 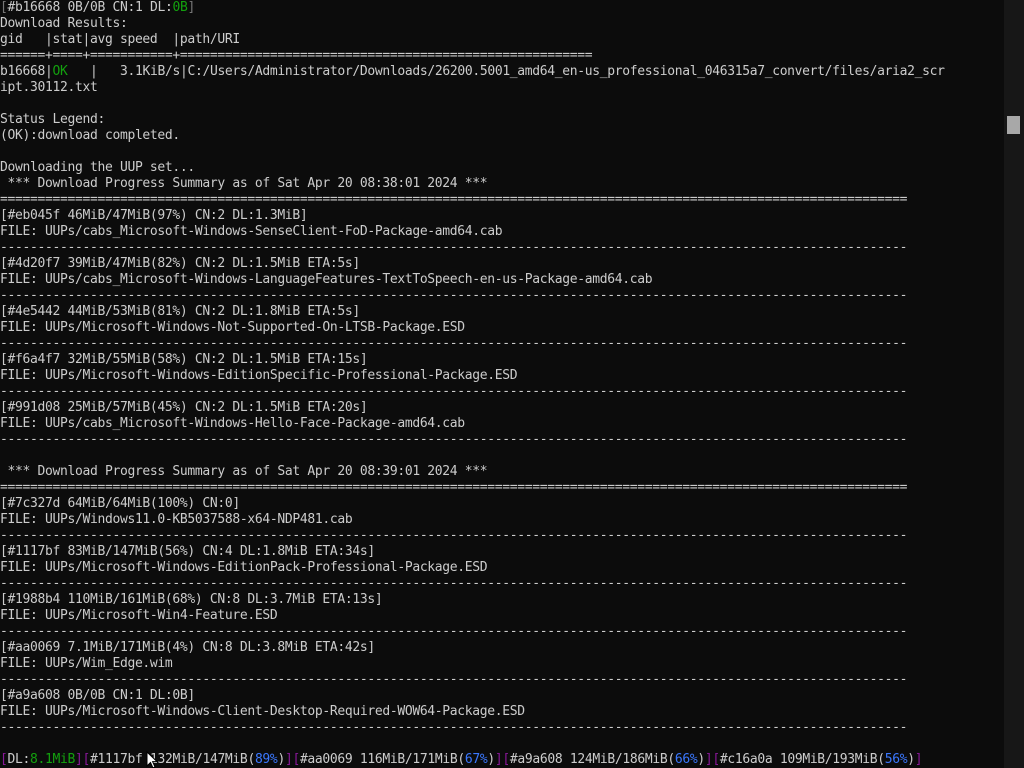 What do you see at coordinates (120, 503) in the screenshot?
I see `item-status: [#7c327d 64MiB/64MiB(100%) CN:0]` at bounding box center [120, 503].